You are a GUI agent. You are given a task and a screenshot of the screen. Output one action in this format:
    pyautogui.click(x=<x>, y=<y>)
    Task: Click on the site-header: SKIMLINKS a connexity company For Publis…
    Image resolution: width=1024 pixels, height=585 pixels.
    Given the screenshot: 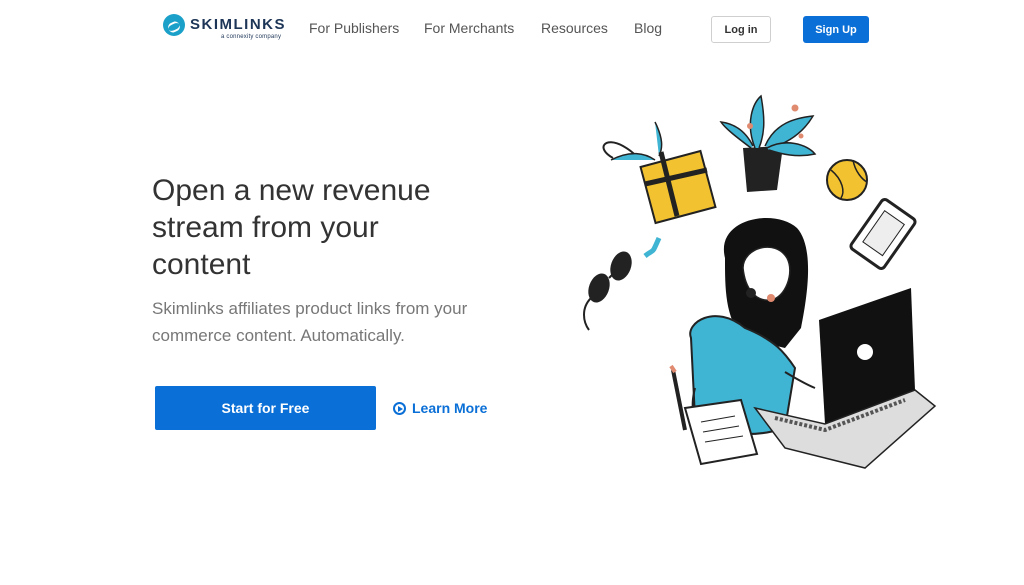 What is the action you would take?
    pyautogui.click(x=512, y=29)
    